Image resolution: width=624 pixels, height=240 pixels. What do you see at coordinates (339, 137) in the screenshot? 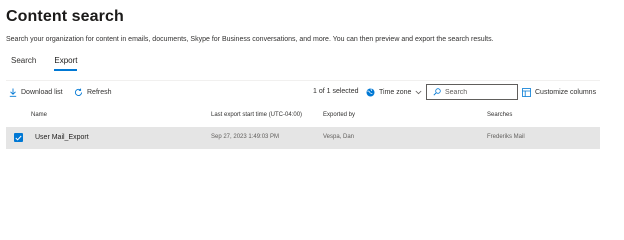
I see `row-exported-by: Vespa, Dan` at bounding box center [339, 137].